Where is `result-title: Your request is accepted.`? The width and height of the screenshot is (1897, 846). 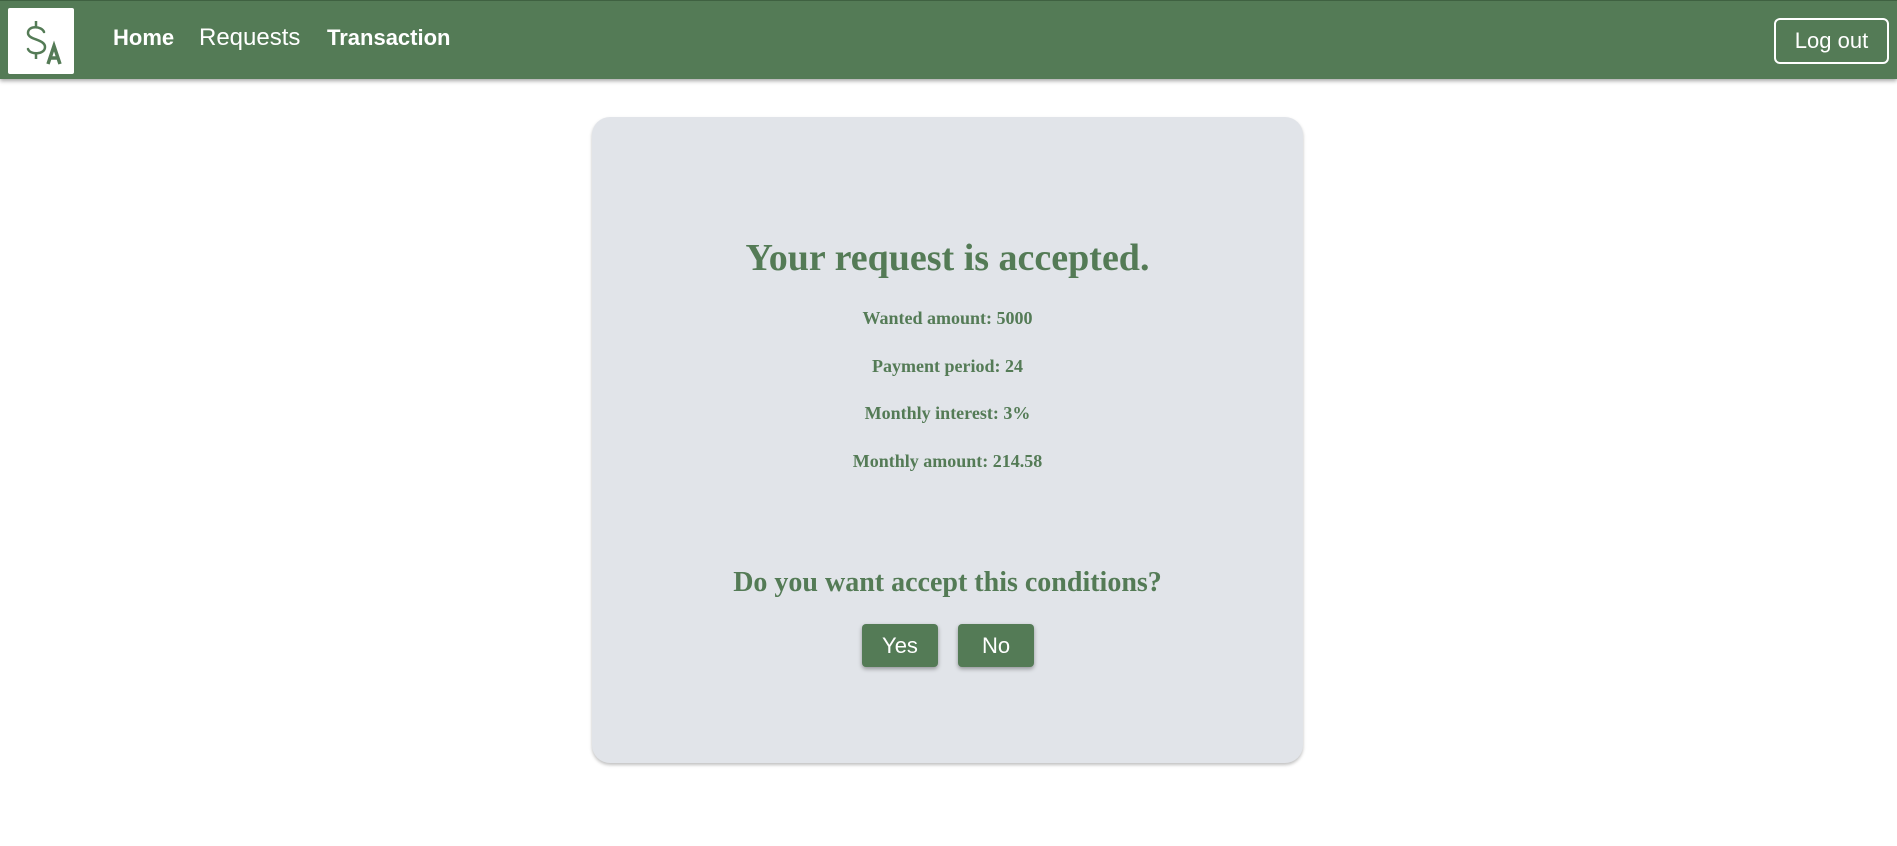 result-title: Your request is accepted. is located at coordinates (947, 258).